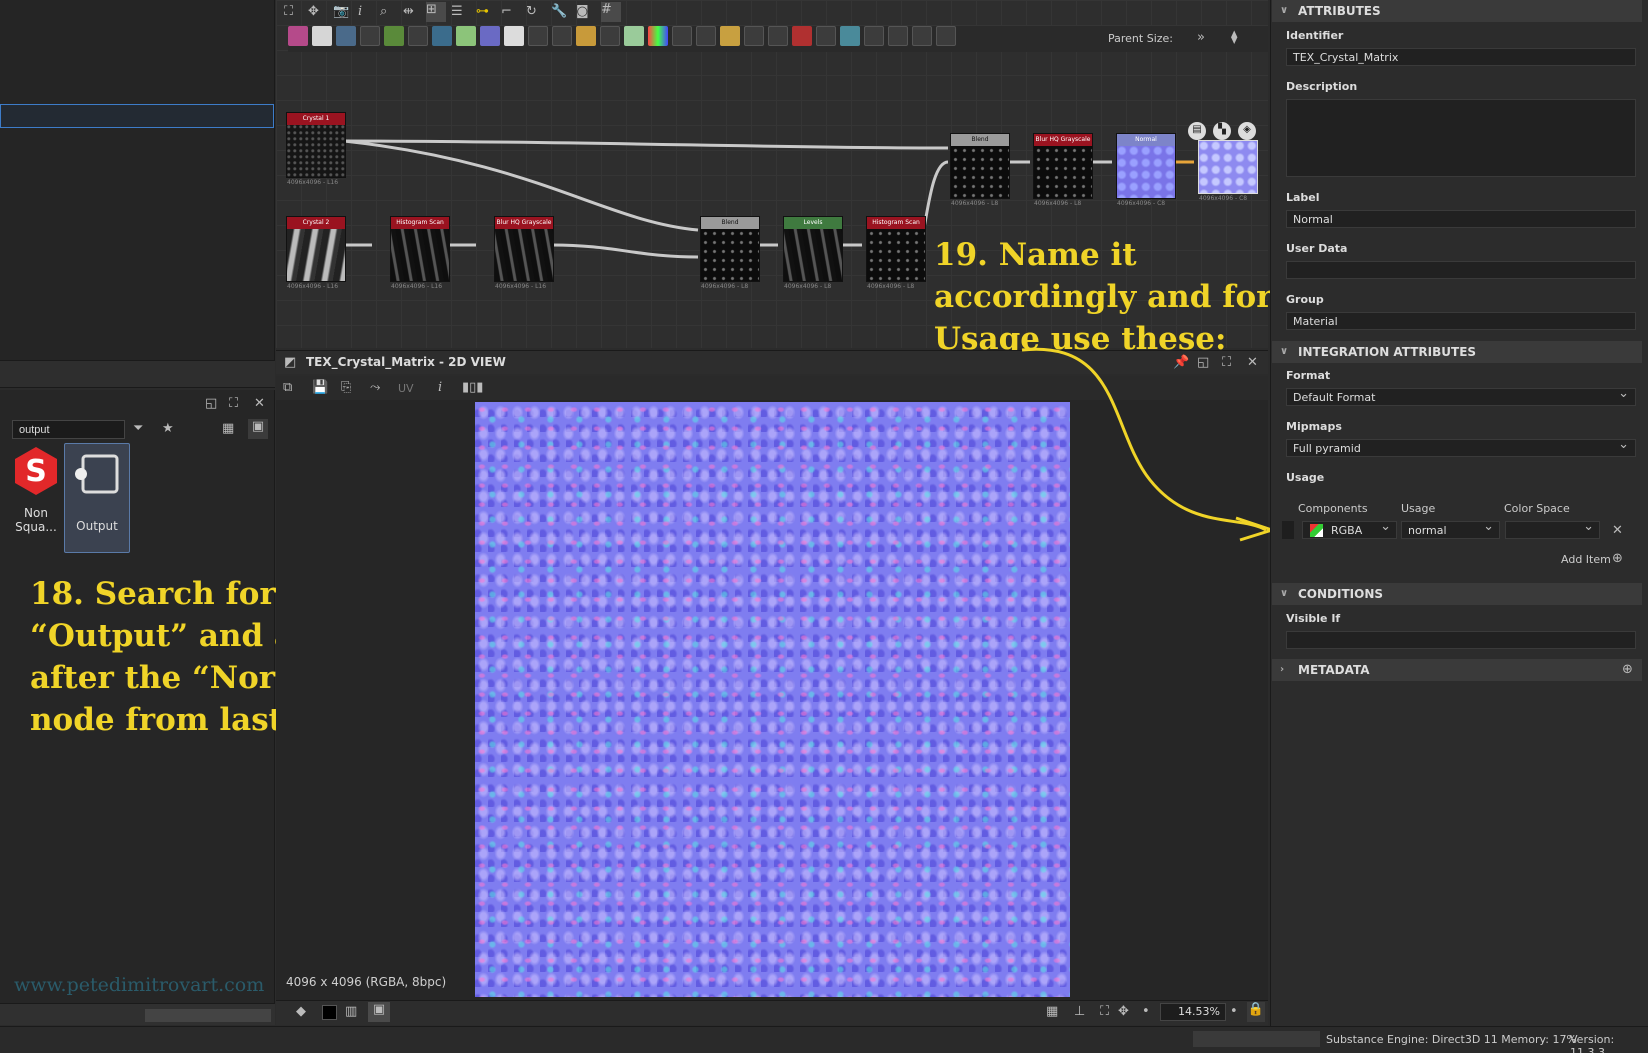  What do you see at coordinates (1288, 530) in the screenshot?
I see `usage-row-handle` at bounding box center [1288, 530].